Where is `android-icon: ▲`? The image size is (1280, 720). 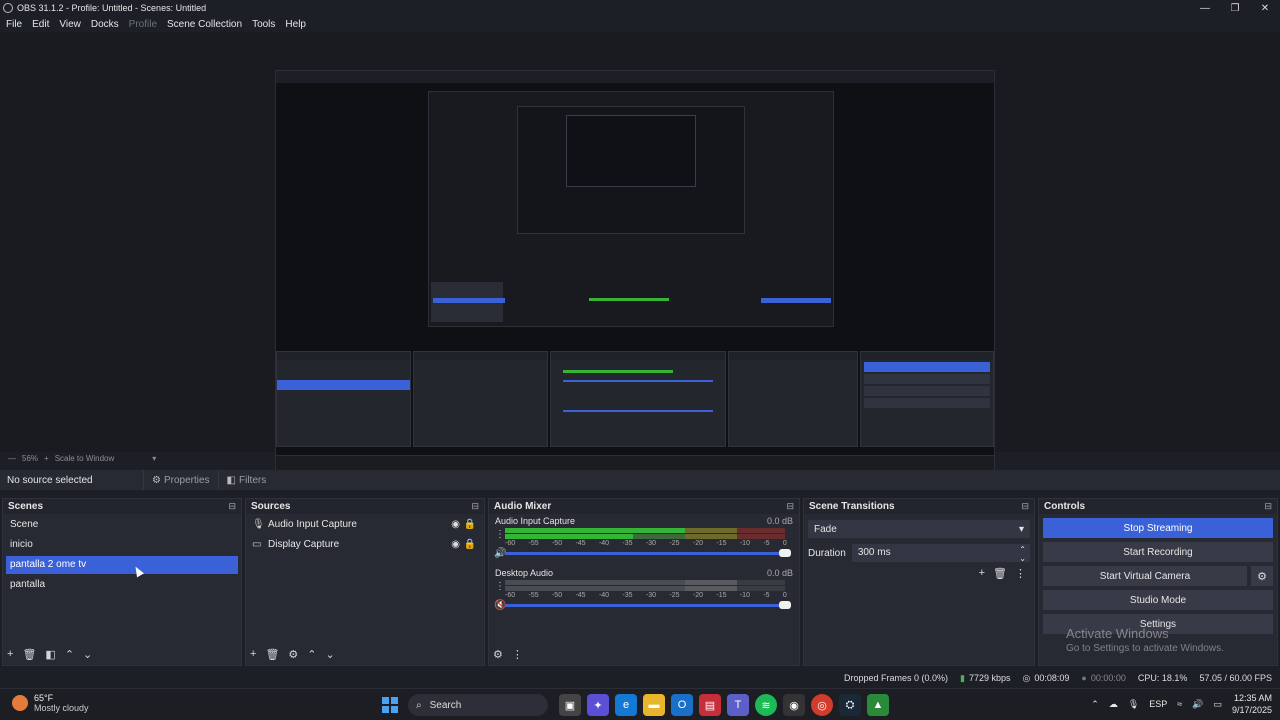
android-icon: ▲ is located at coordinates (878, 705).